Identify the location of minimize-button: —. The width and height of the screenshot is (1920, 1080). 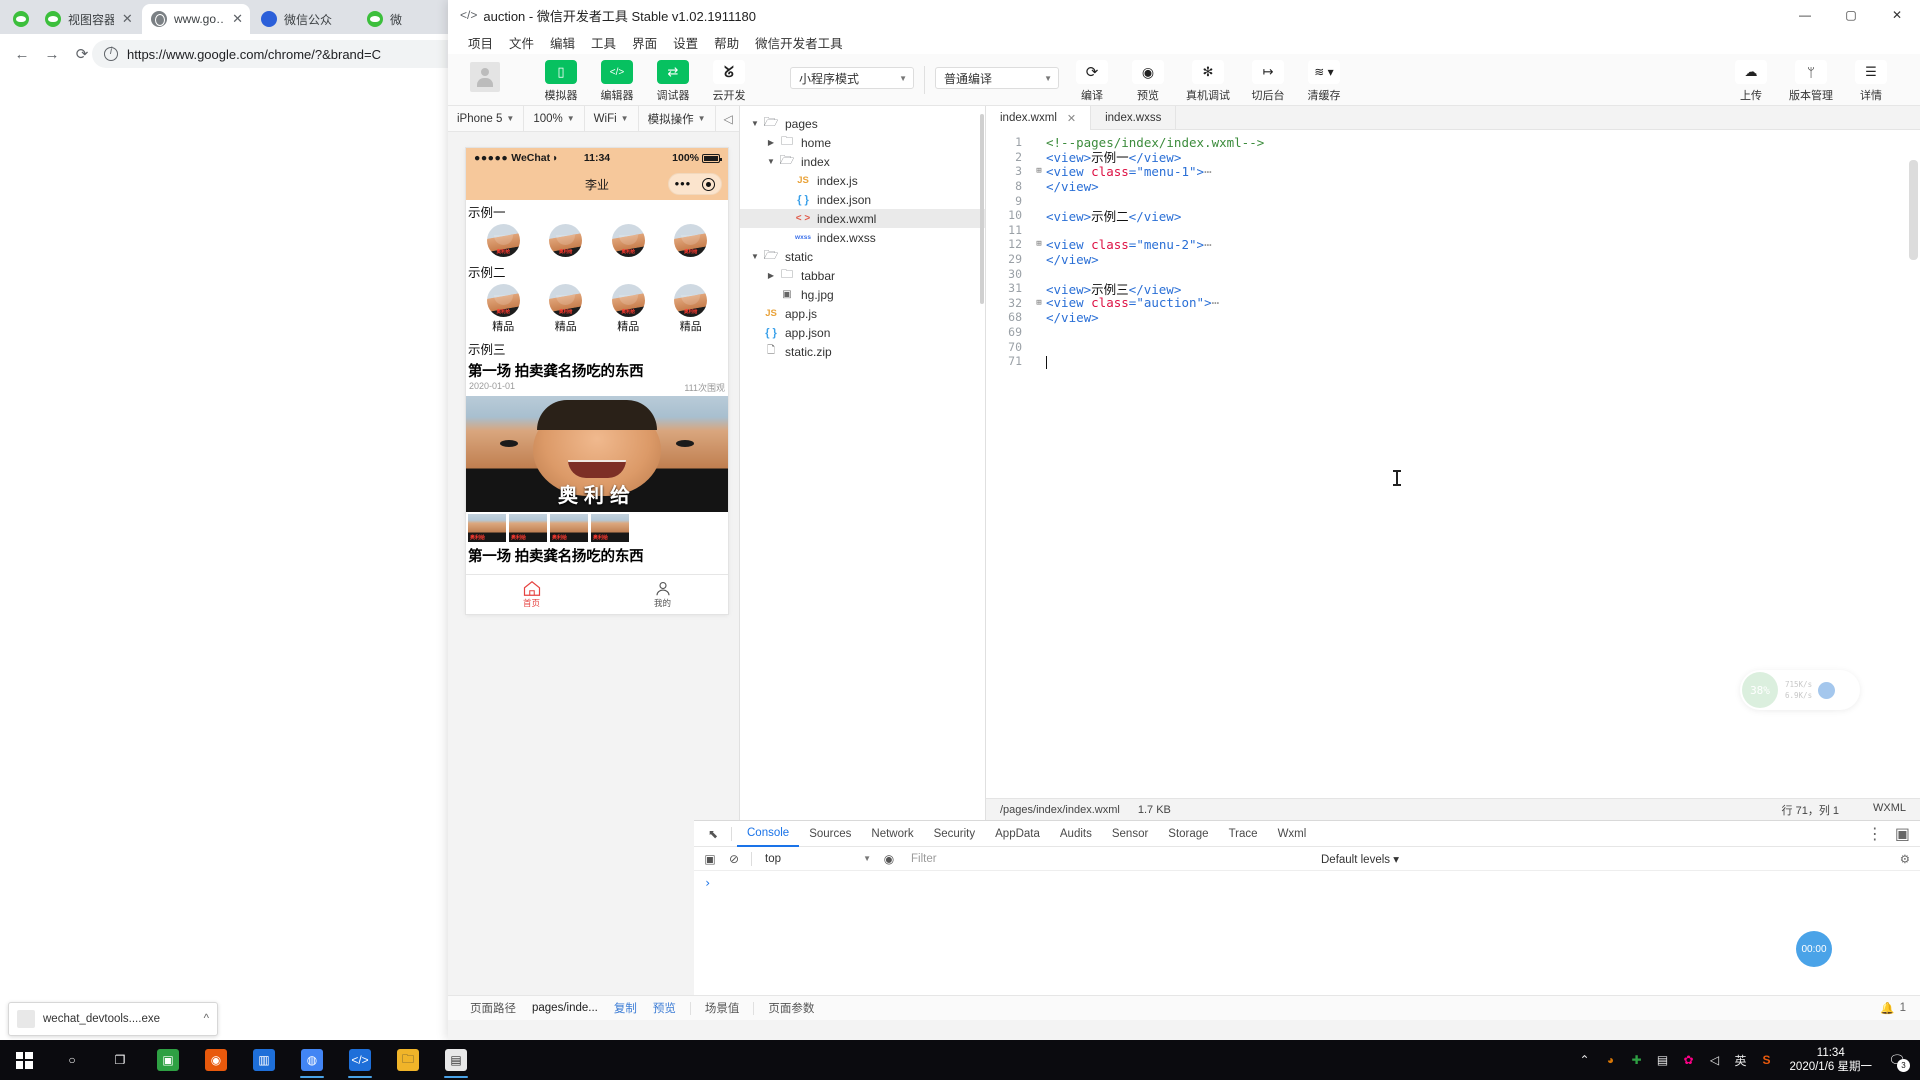
(1805, 15).